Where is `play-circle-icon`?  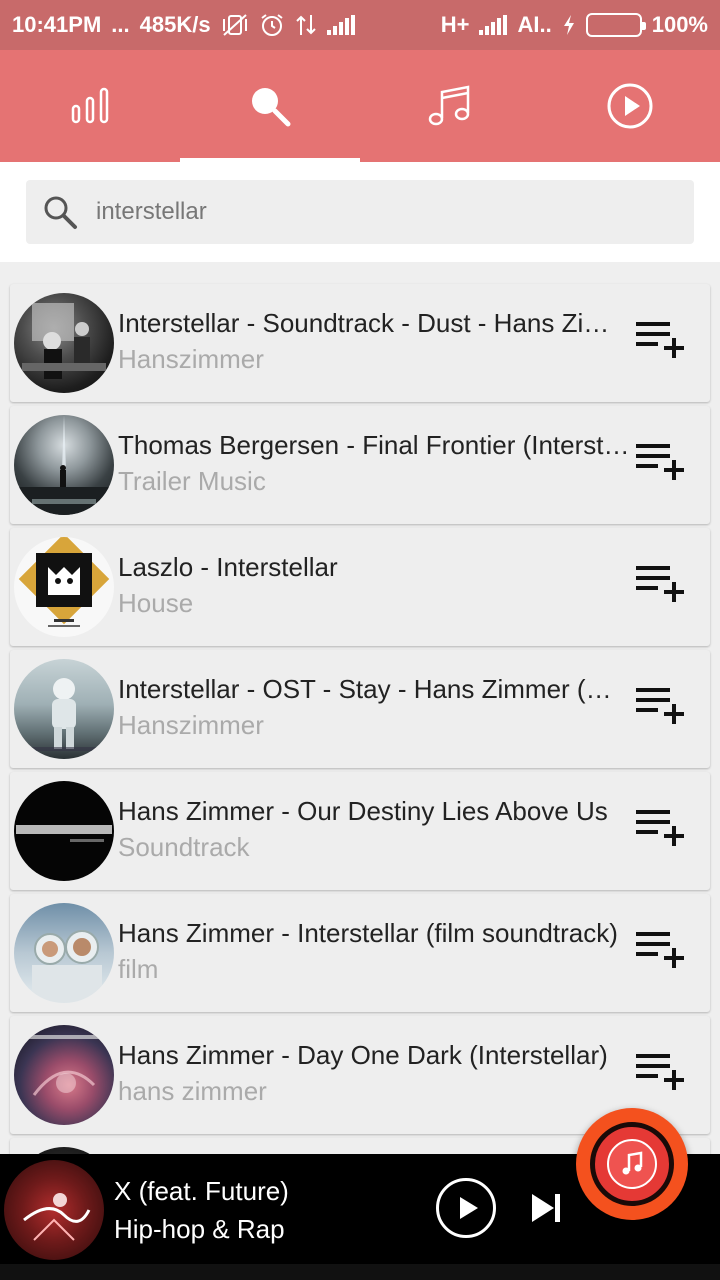 play-circle-icon is located at coordinates (630, 106).